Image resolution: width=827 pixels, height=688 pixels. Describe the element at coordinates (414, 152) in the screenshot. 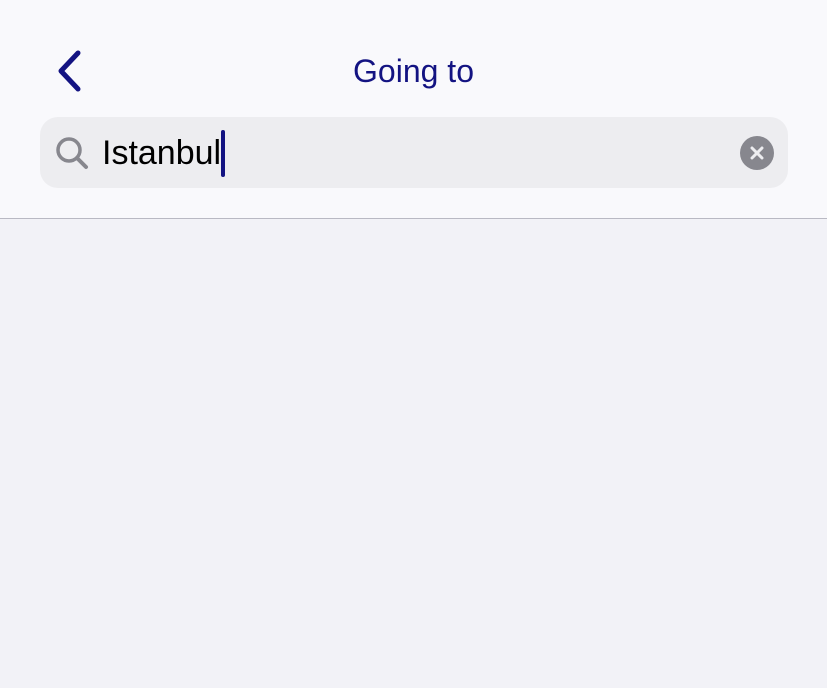

I see `search-bar: Istanbul` at that location.